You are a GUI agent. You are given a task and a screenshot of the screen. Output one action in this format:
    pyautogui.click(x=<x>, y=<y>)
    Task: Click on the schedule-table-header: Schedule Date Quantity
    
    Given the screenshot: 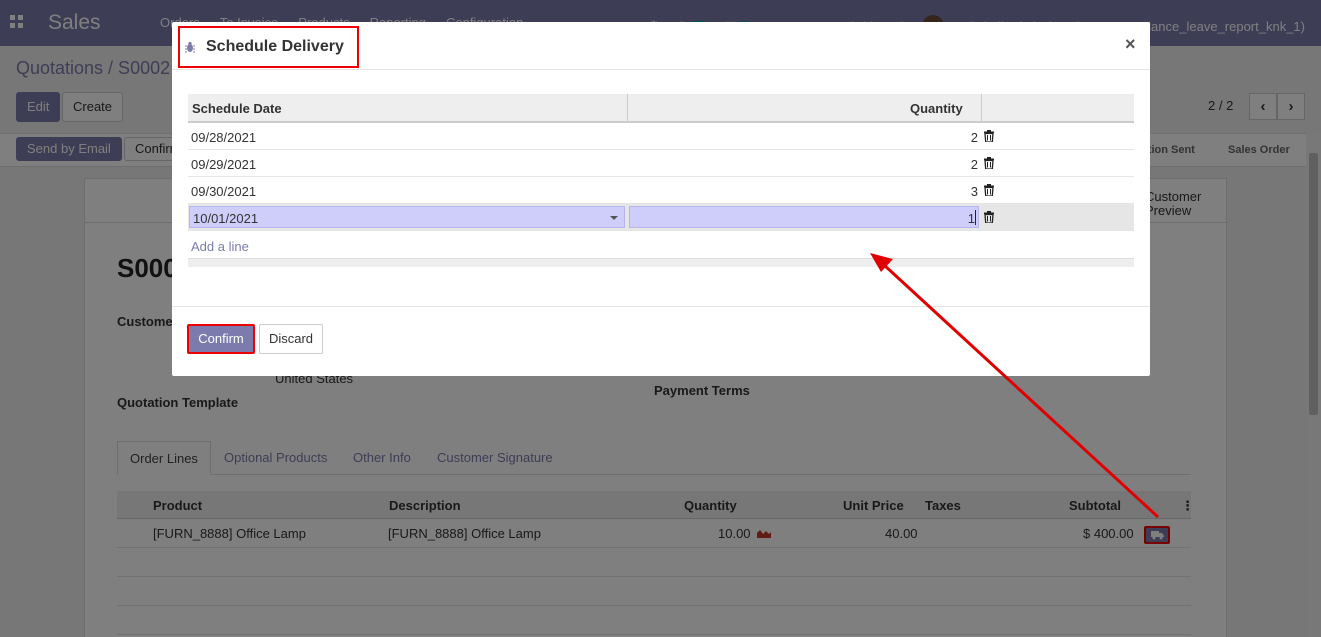 What is the action you would take?
    pyautogui.click(x=661, y=108)
    